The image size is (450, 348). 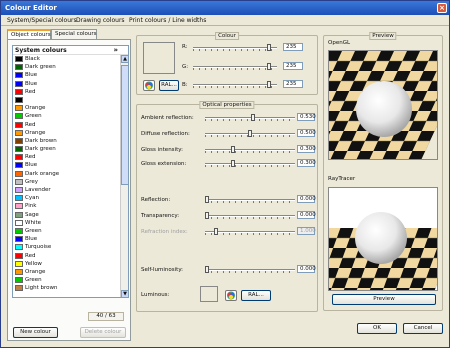 What do you see at coordinates (268, 84) in the screenshot?
I see `b-slider-knob` at bounding box center [268, 84].